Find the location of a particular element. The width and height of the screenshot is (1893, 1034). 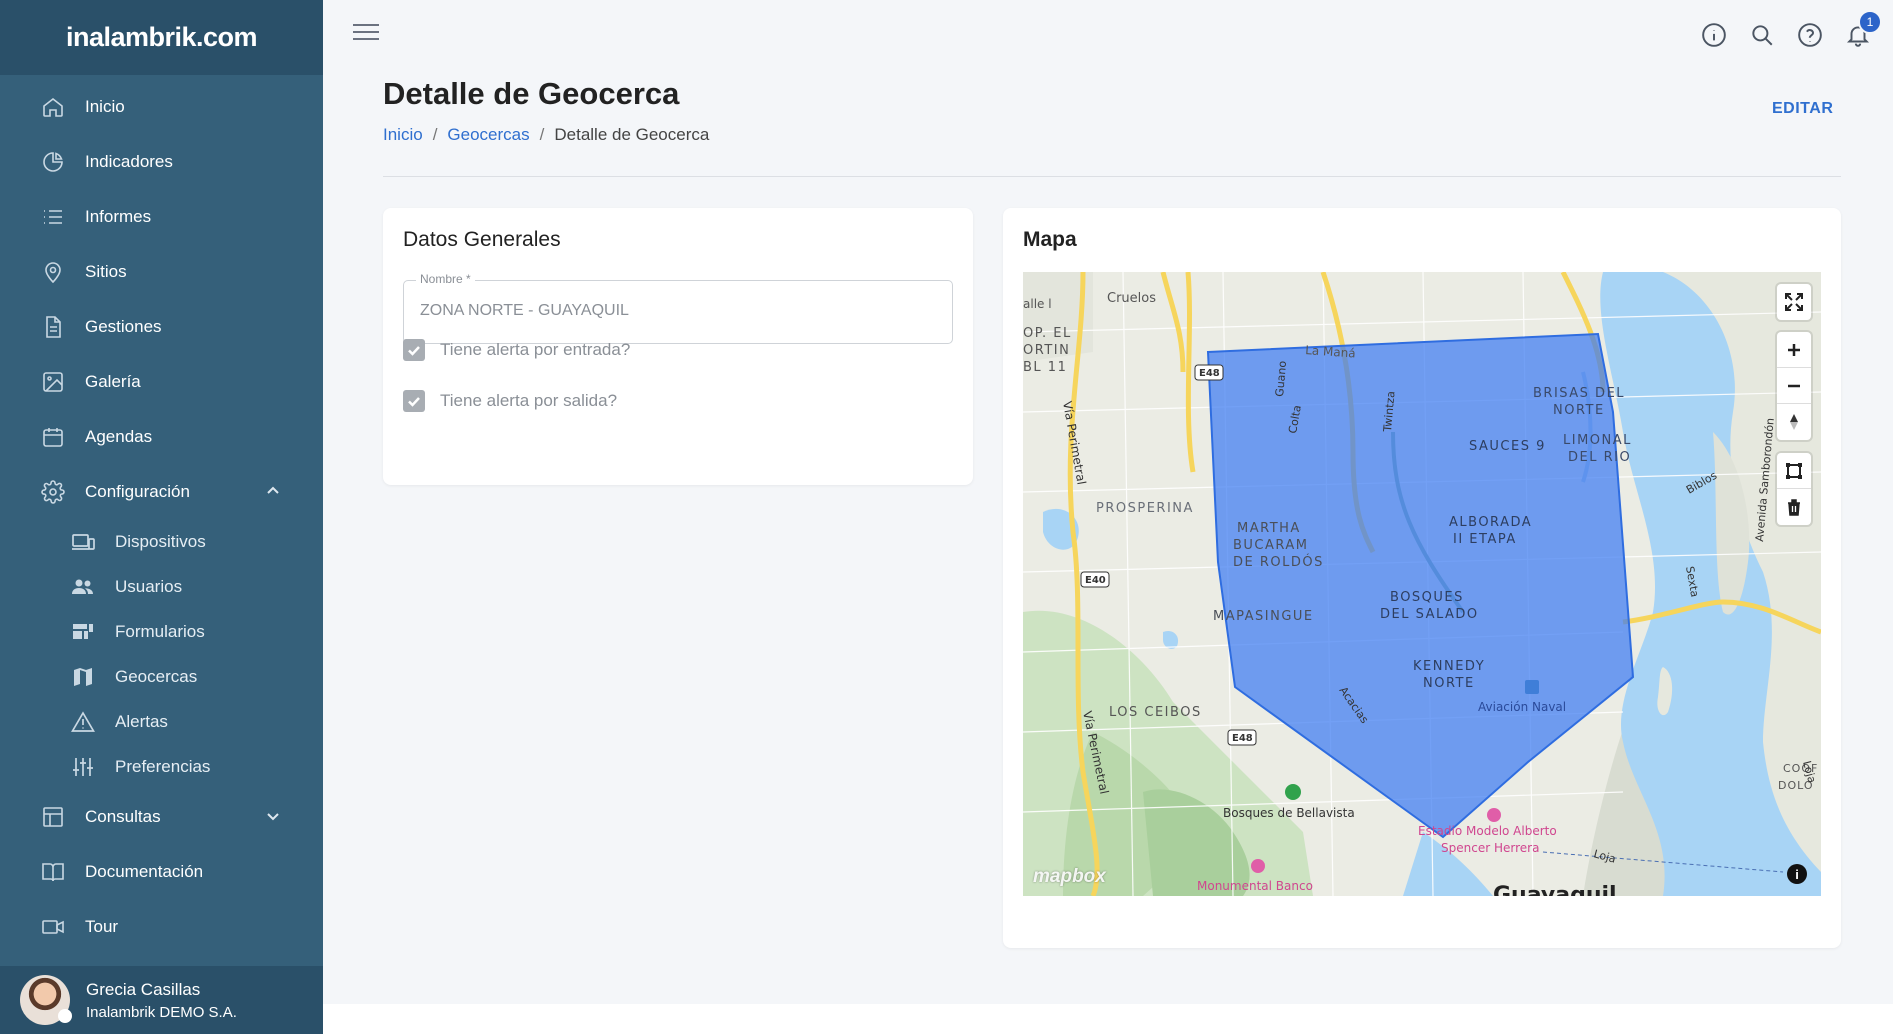

trash-icon is located at coordinates (1794, 507).